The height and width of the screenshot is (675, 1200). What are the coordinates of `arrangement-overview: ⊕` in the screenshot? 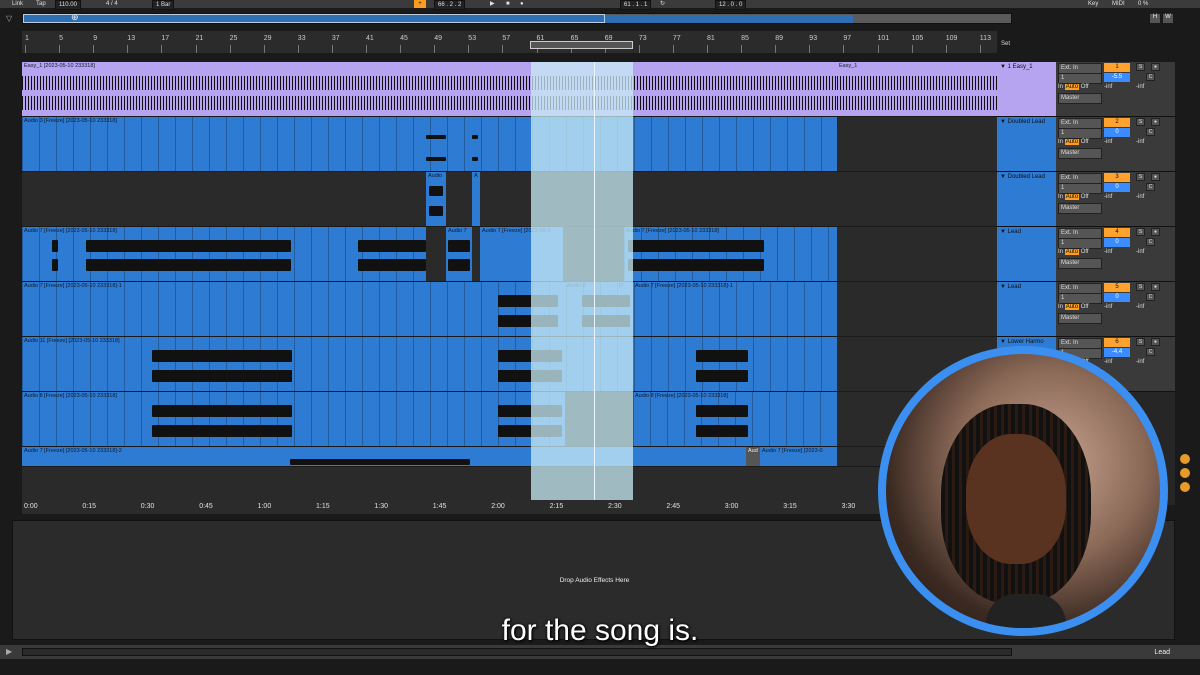 It's located at (517, 18).